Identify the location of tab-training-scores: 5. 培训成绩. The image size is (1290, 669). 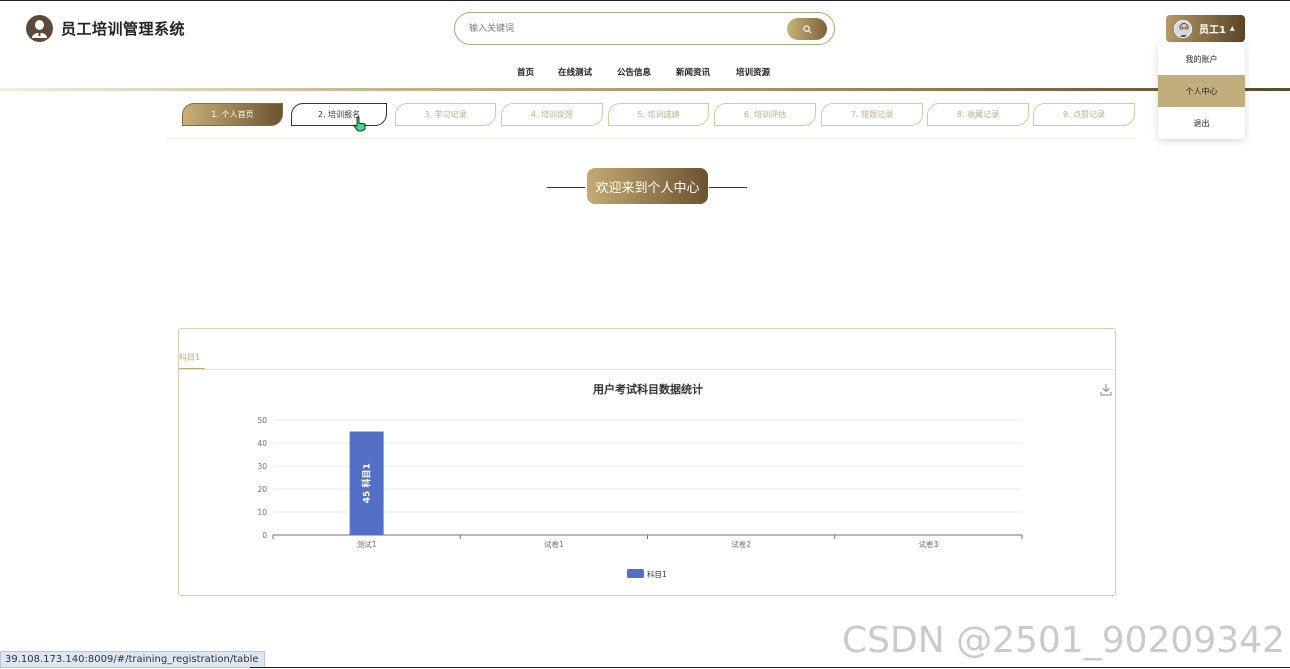
(658, 114).